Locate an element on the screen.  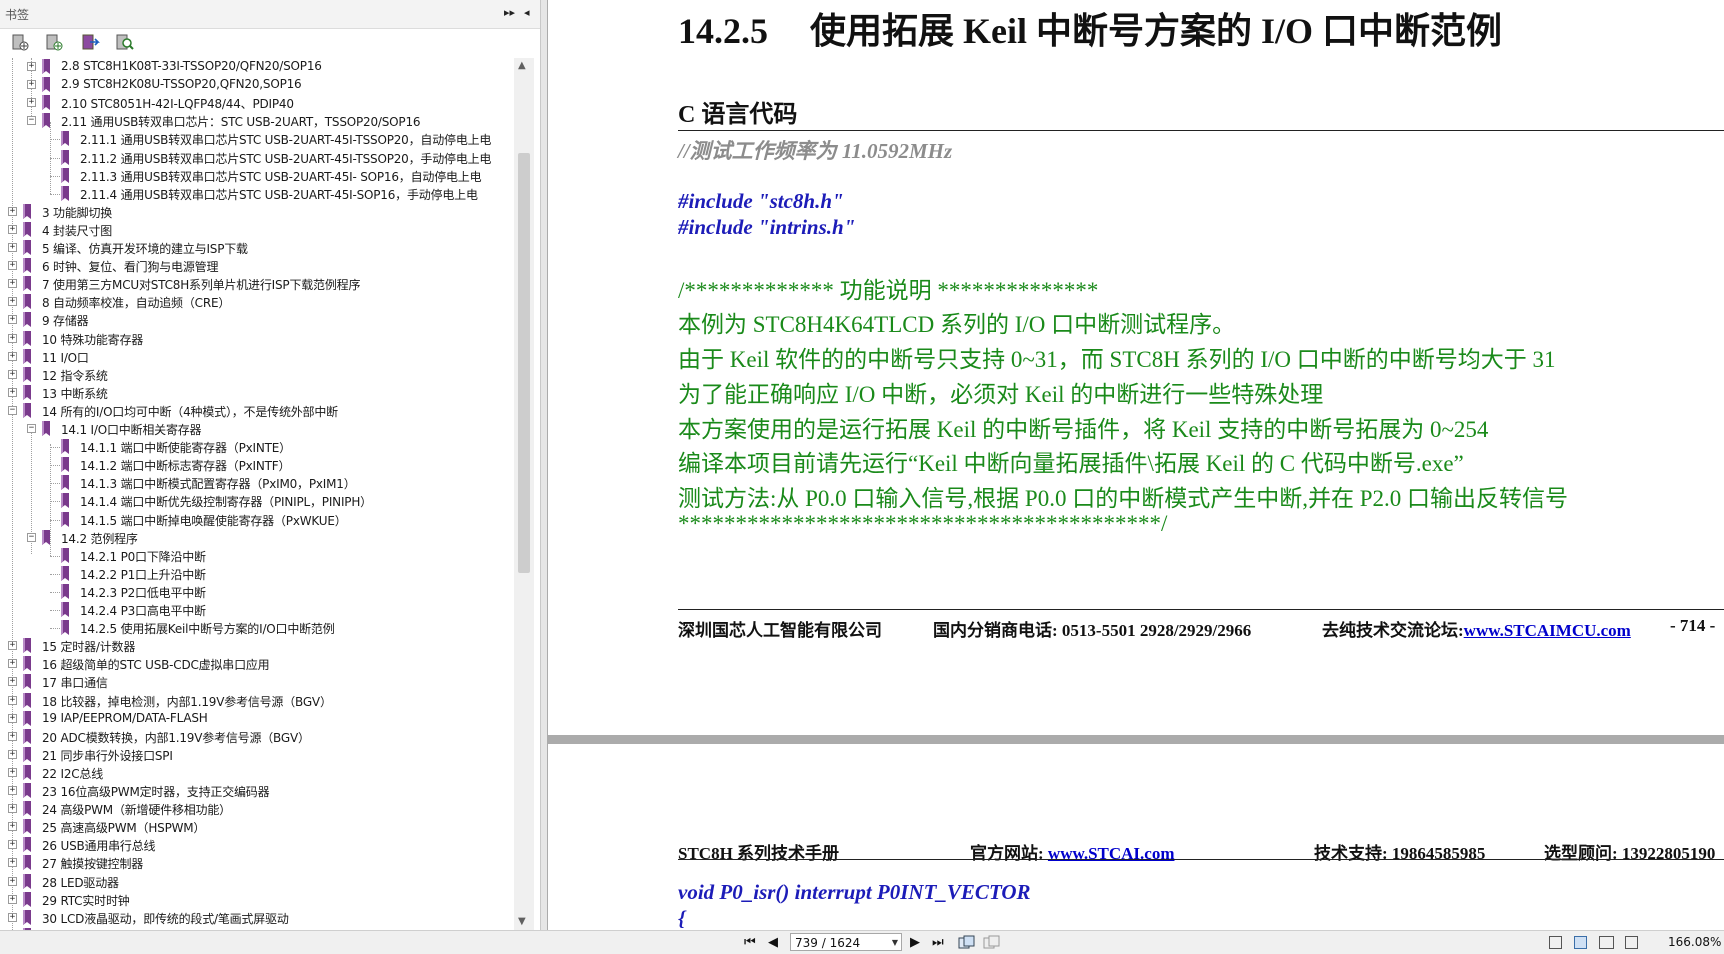
bookmark-item: 14.2.1 P0口下降沿中断 is located at coordinates (257, 556).